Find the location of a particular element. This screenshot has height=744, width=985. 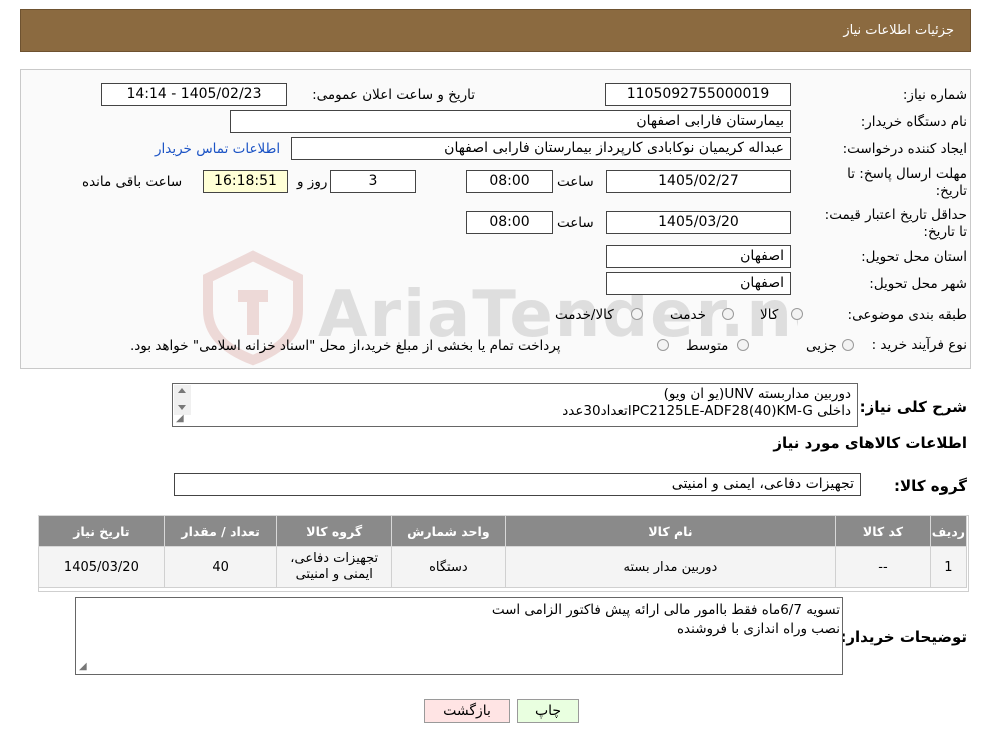

process-option-minor: جزیی is located at coordinates (821, 346).